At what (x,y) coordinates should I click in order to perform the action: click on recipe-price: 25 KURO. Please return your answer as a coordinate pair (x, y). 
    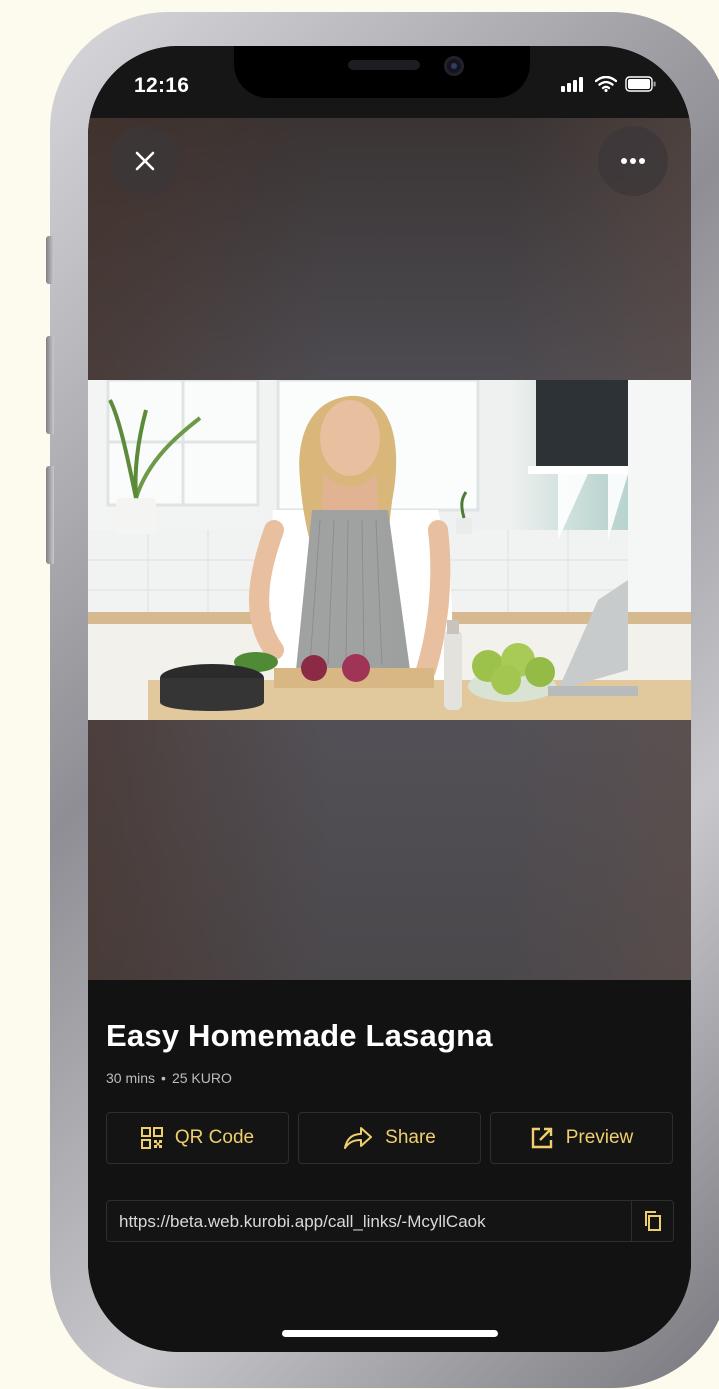
    Looking at the image, I should click on (201, 1078).